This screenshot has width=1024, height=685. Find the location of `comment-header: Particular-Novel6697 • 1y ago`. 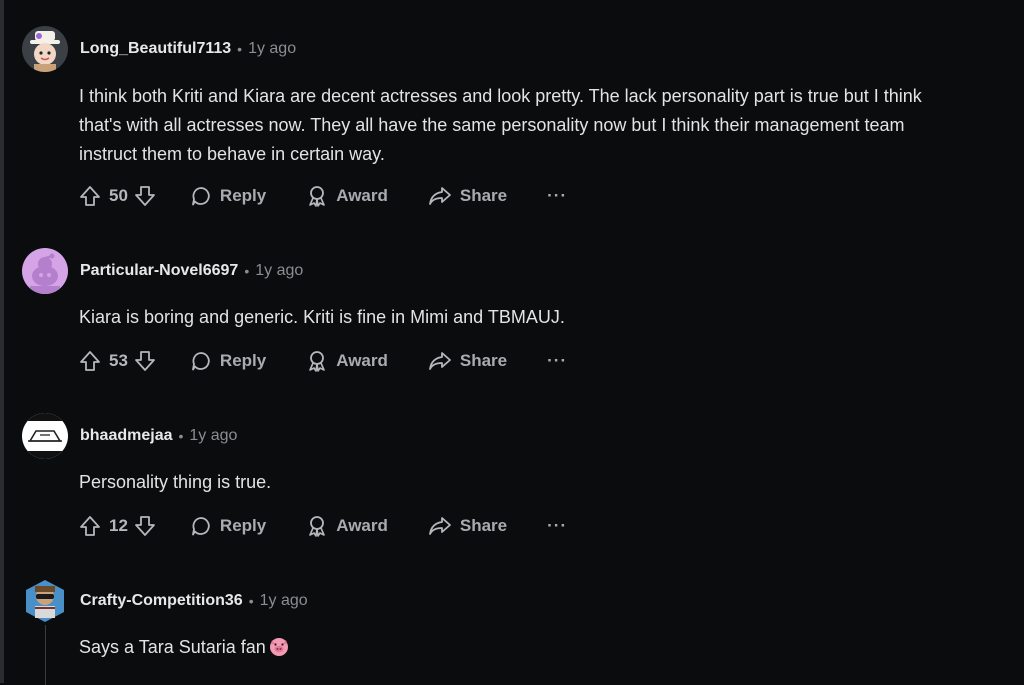

comment-header: Particular-Novel6697 • 1y ago is located at coordinates (162, 271).